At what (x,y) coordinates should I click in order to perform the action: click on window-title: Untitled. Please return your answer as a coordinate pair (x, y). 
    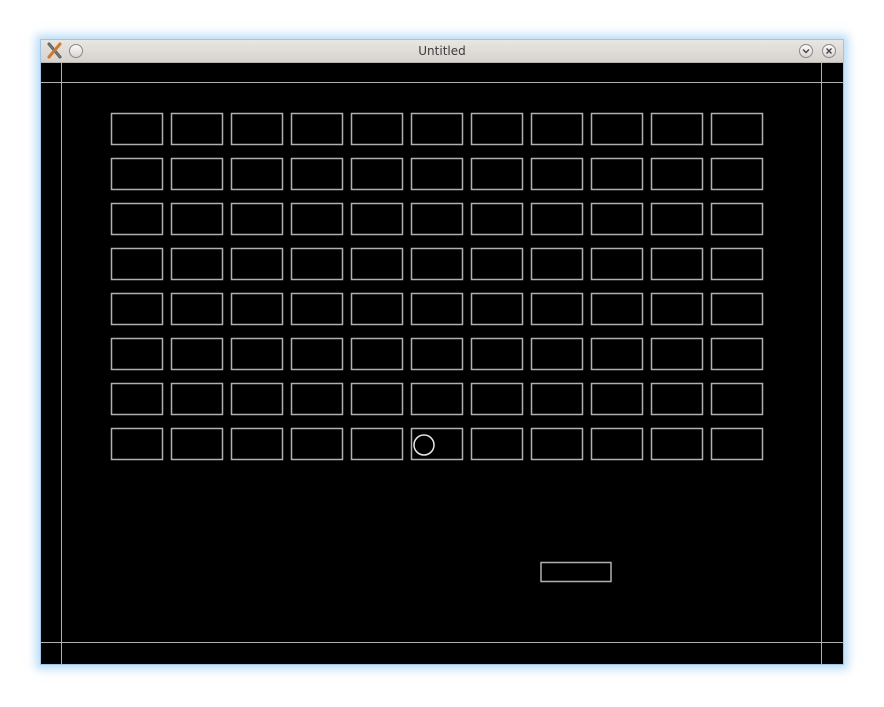
    Looking at the image, I should click on (442, 51).